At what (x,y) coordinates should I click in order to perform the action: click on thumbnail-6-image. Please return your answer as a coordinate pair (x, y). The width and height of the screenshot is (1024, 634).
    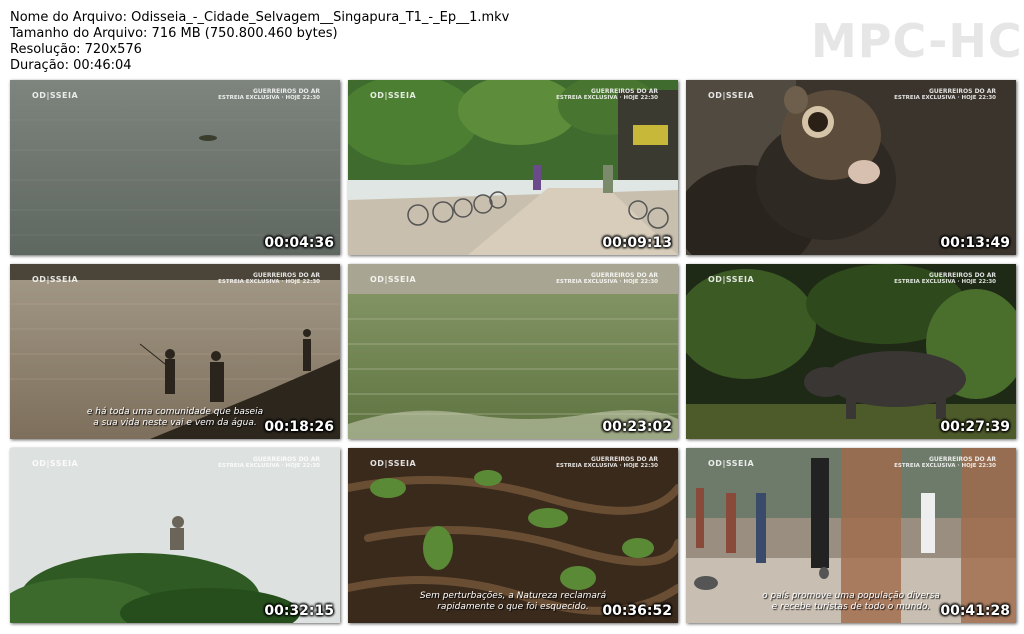
    Looking at the image, I should click on (851, 351).